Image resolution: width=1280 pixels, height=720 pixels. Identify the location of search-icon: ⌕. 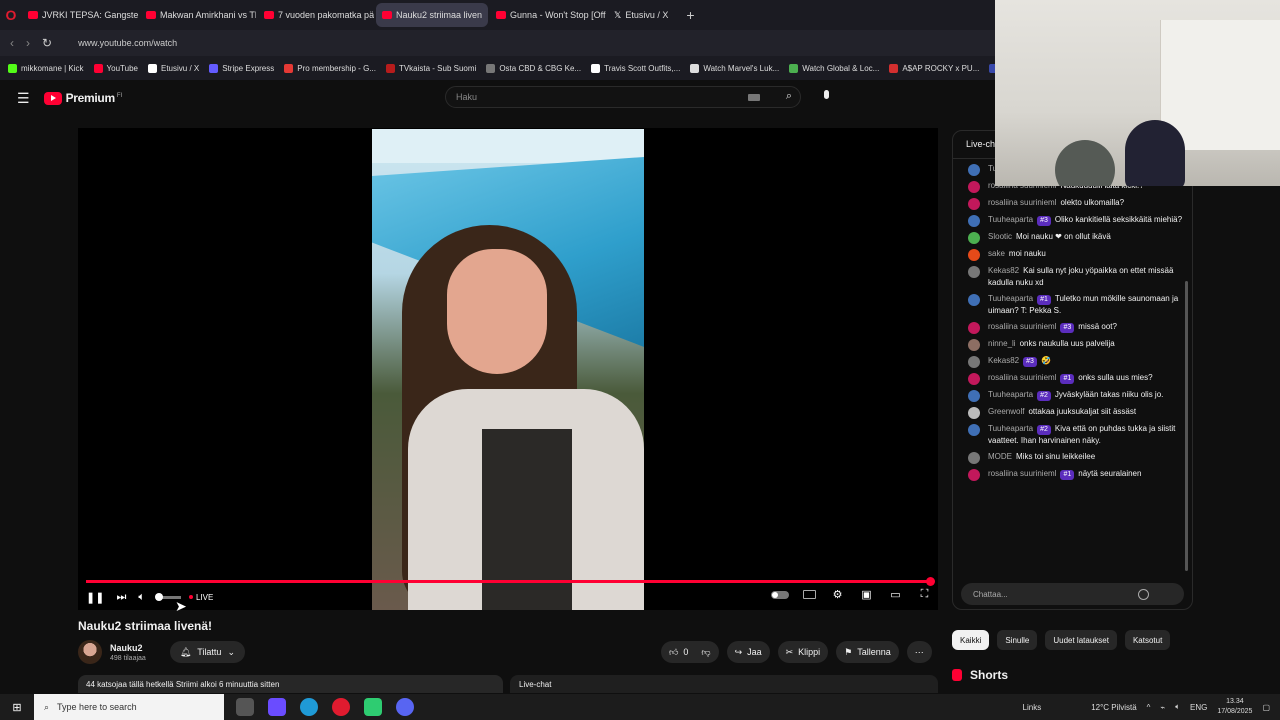
(789, 96).